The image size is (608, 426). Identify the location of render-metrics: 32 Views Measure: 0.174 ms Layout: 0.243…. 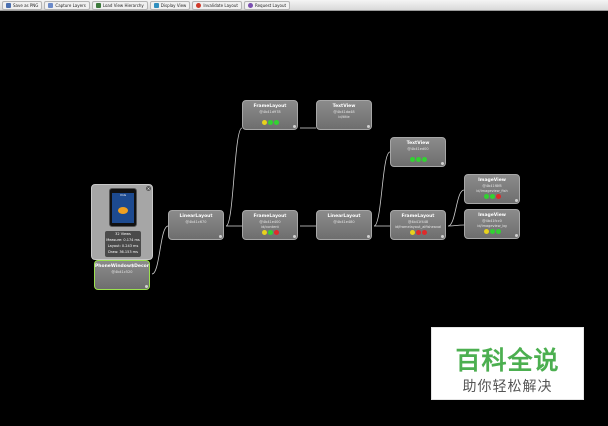
(123, 244).